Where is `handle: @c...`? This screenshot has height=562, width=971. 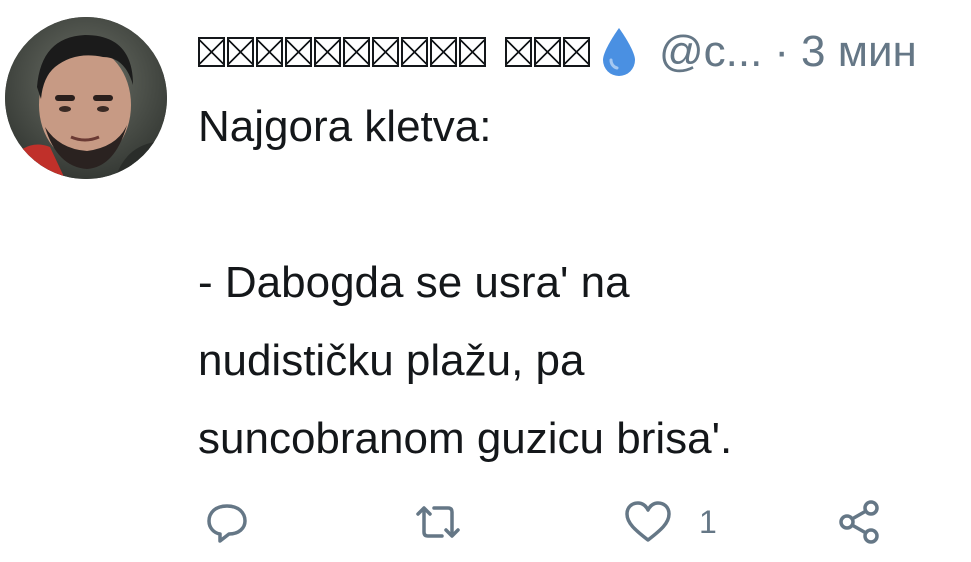
handle: @c... is located at coordinates (710, 52).